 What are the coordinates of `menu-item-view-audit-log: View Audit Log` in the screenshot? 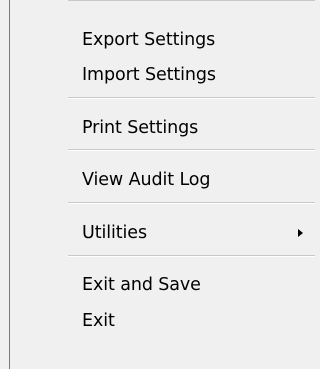 It's located at (191, 180).